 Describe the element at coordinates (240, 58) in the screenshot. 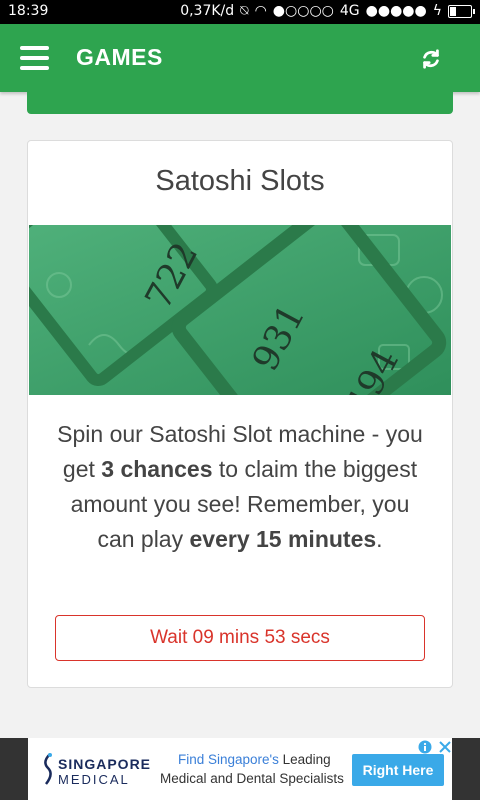

I see `app-bar: GAMES` at that location.